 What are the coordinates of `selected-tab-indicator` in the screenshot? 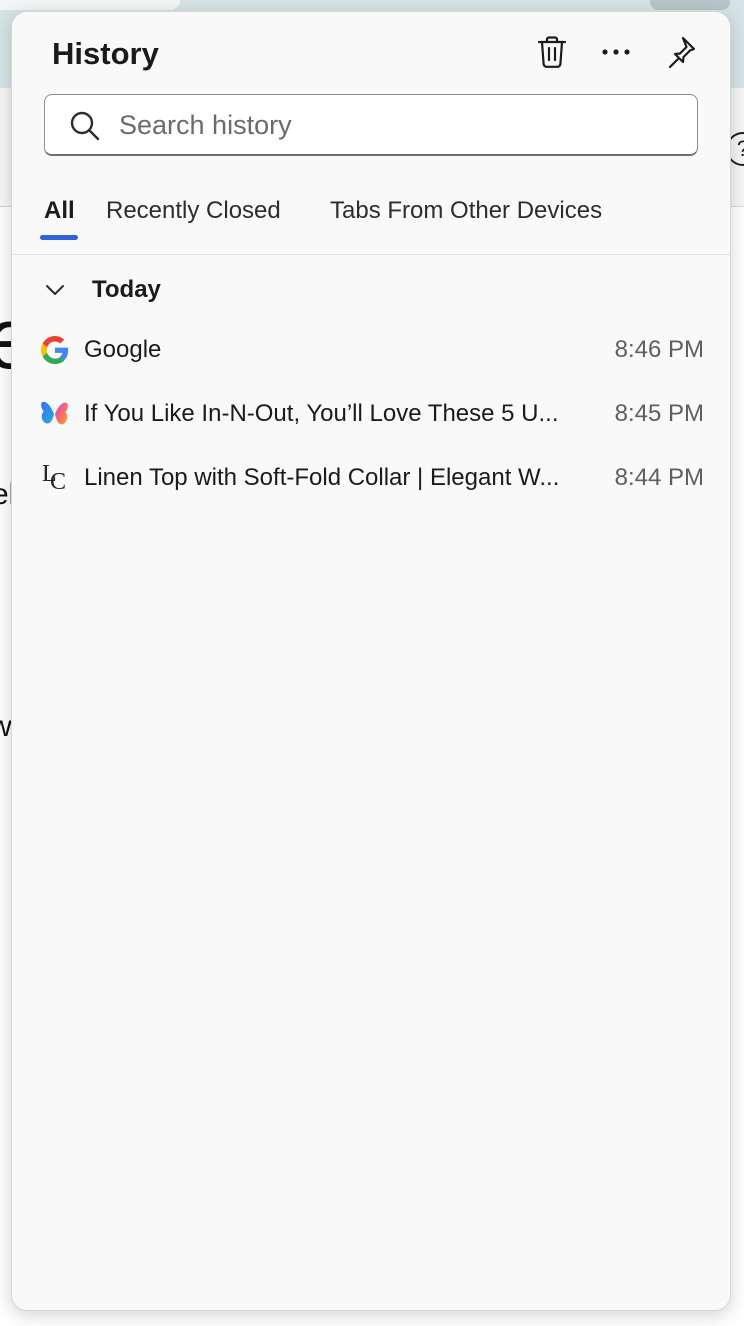 It's located at (59, 237).